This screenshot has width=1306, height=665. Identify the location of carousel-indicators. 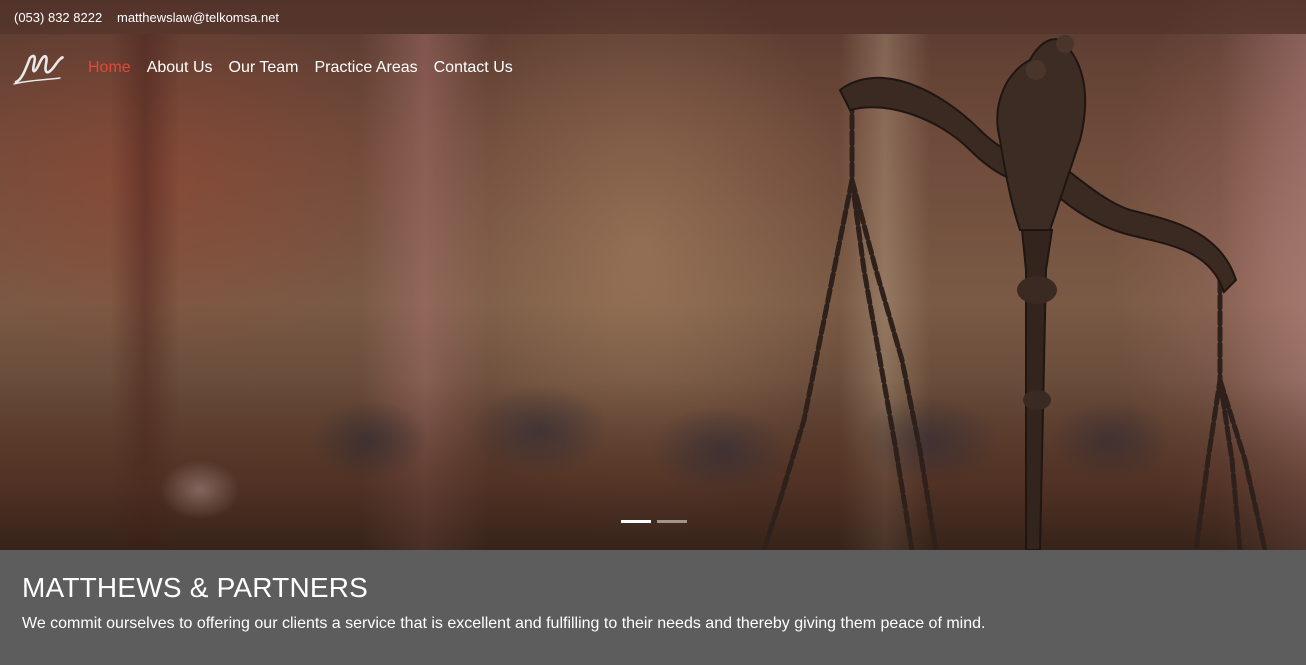
(657, 521).